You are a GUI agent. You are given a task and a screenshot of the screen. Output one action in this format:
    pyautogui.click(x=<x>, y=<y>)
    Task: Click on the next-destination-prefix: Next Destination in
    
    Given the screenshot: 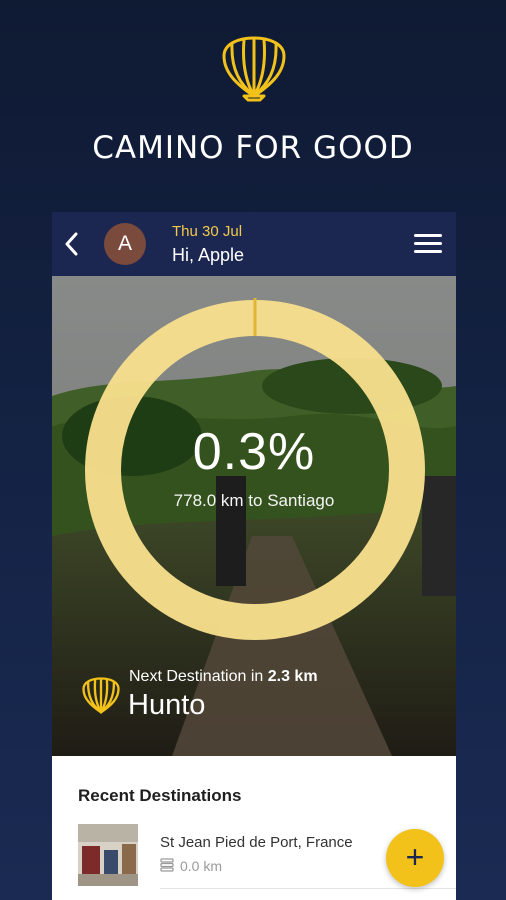 What is the action you would take?
    pyautogui.click(x=198, y=676)
    